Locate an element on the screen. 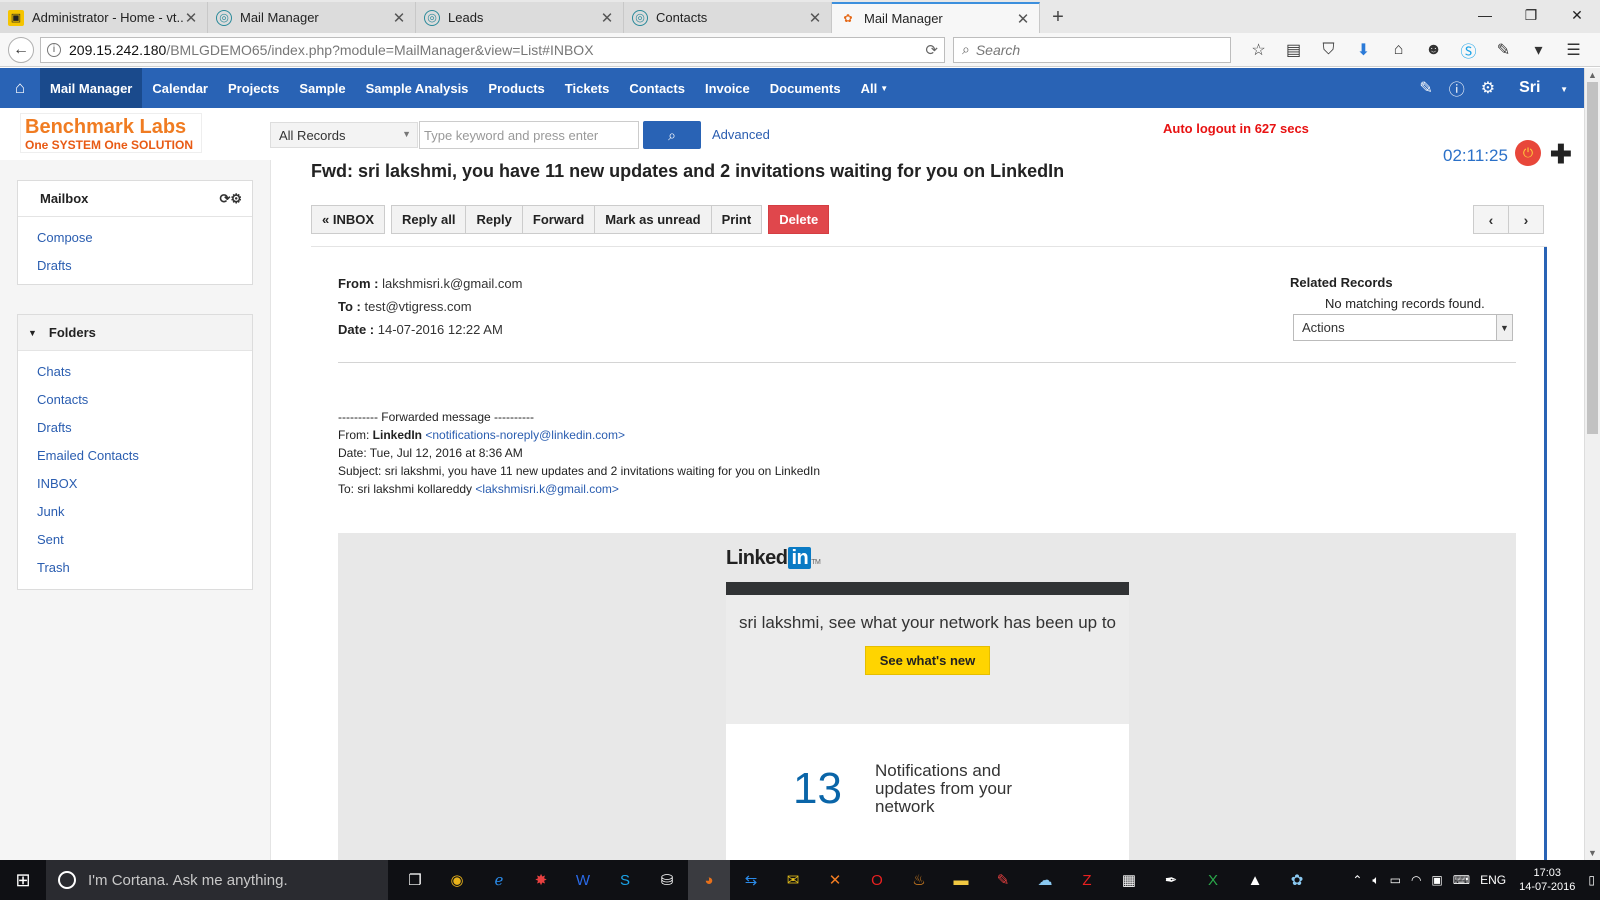 This screenshot has height=900, width=1600. back-to-inbox-button: « INBOX is located at coordinates (348, 219).